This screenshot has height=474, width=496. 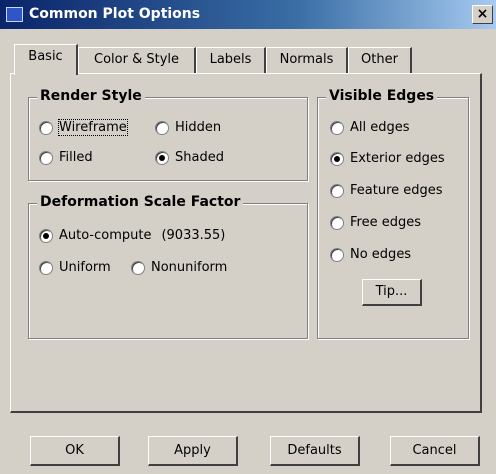 I want to click on radio-exterior-edges-label: Exterior edges, so click(x=397, y=158).